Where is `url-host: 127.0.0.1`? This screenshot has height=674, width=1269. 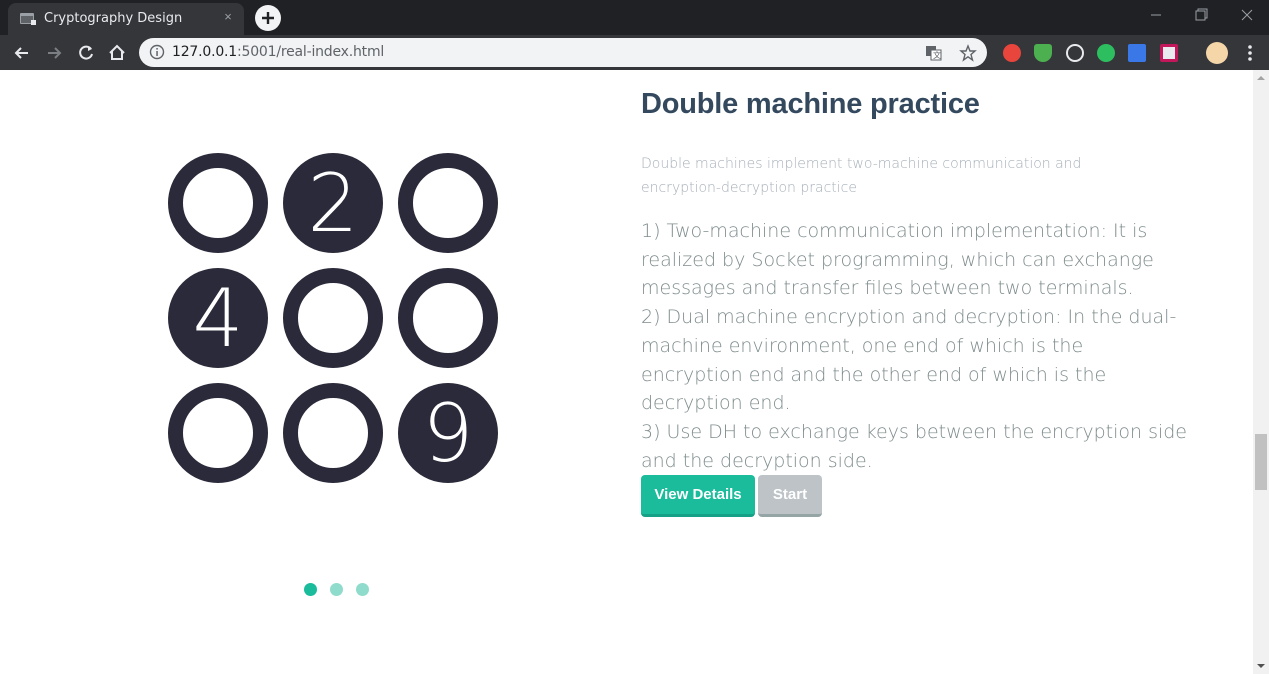
url-host: 127.0.0.1 is located at coordinates (204, 52).